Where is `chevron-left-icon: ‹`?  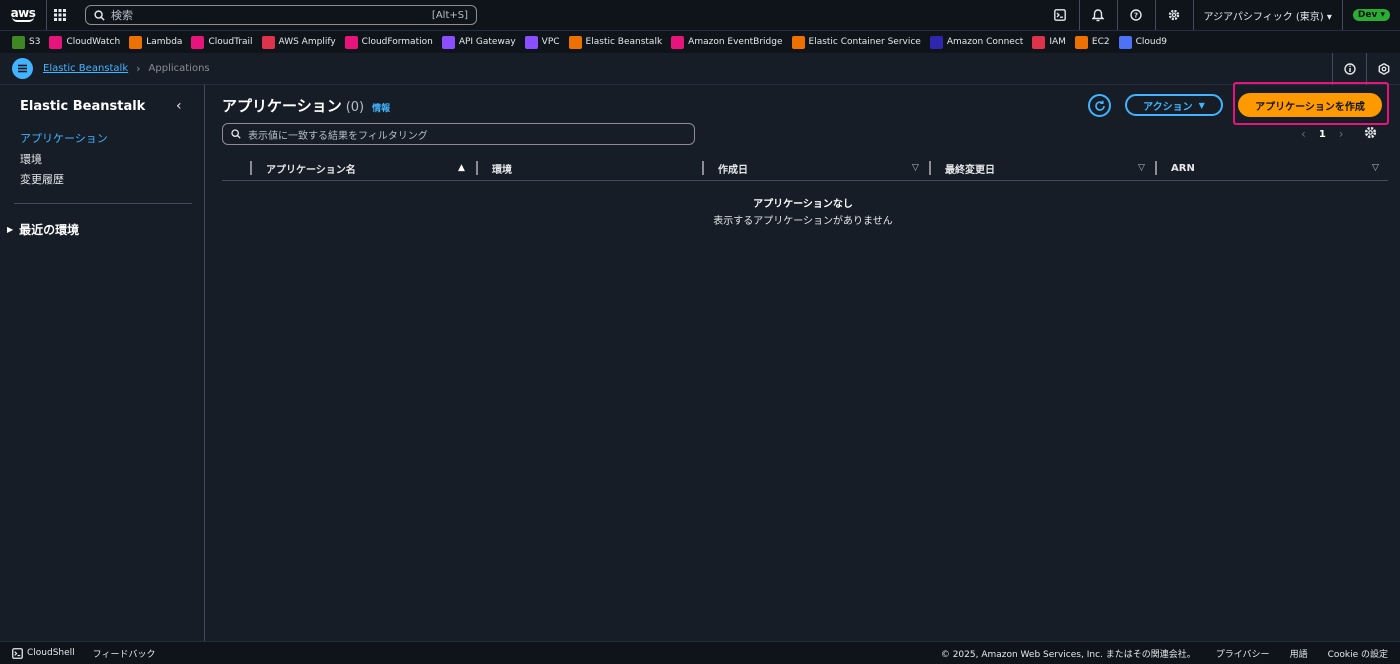 chevron-left-icon: ‹ is located at coordinates (179, 106).